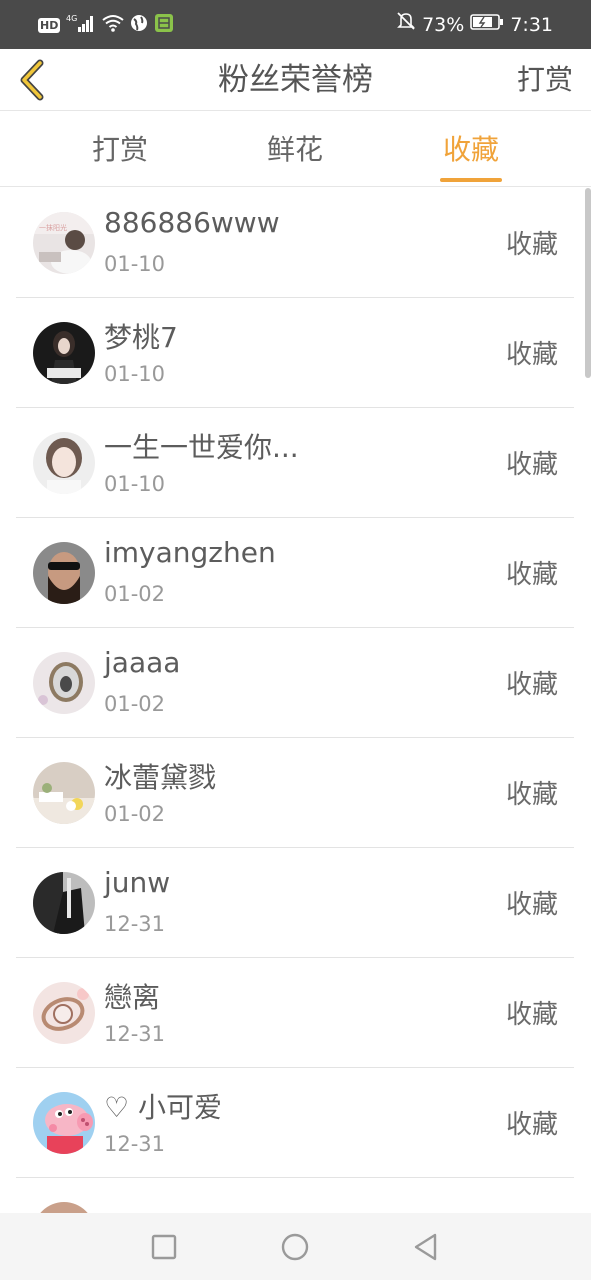 The height and width of the screenshot is (1280, 591). I want to click on wifi-icon, so click(113, 25).